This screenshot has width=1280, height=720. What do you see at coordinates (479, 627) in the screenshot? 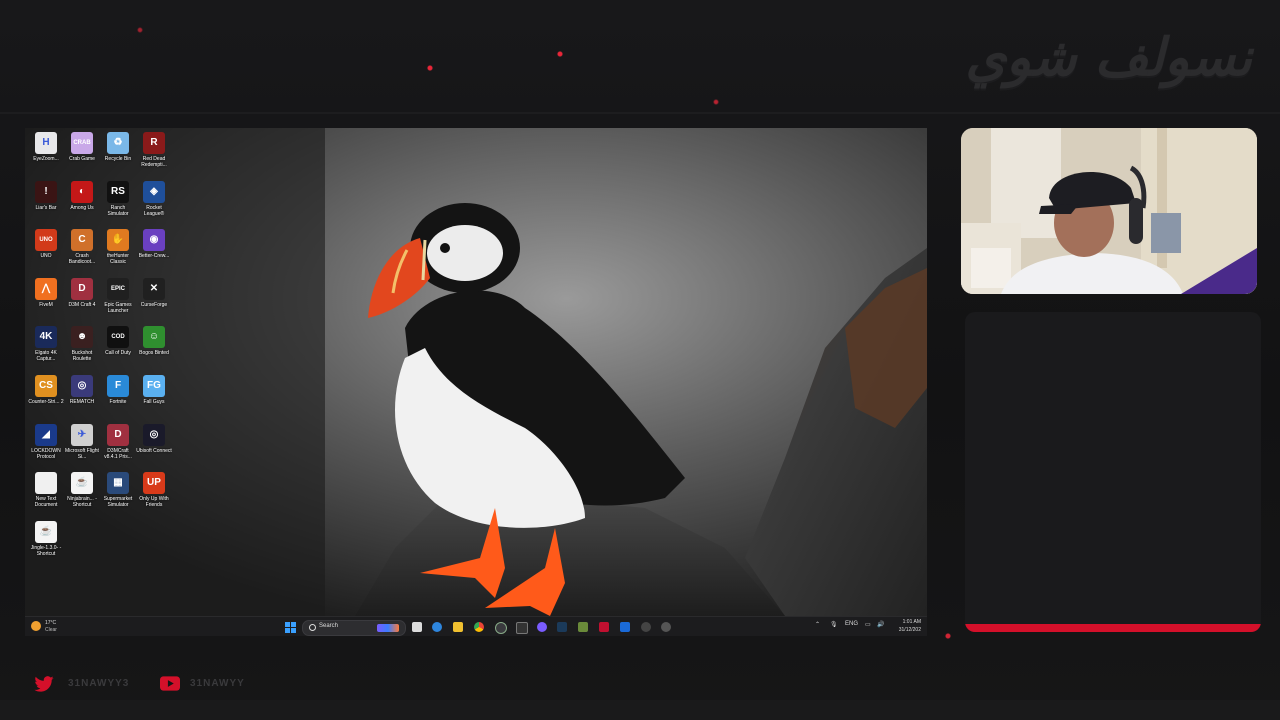
I see `chrome-icon` at bounding box center [479, 627].